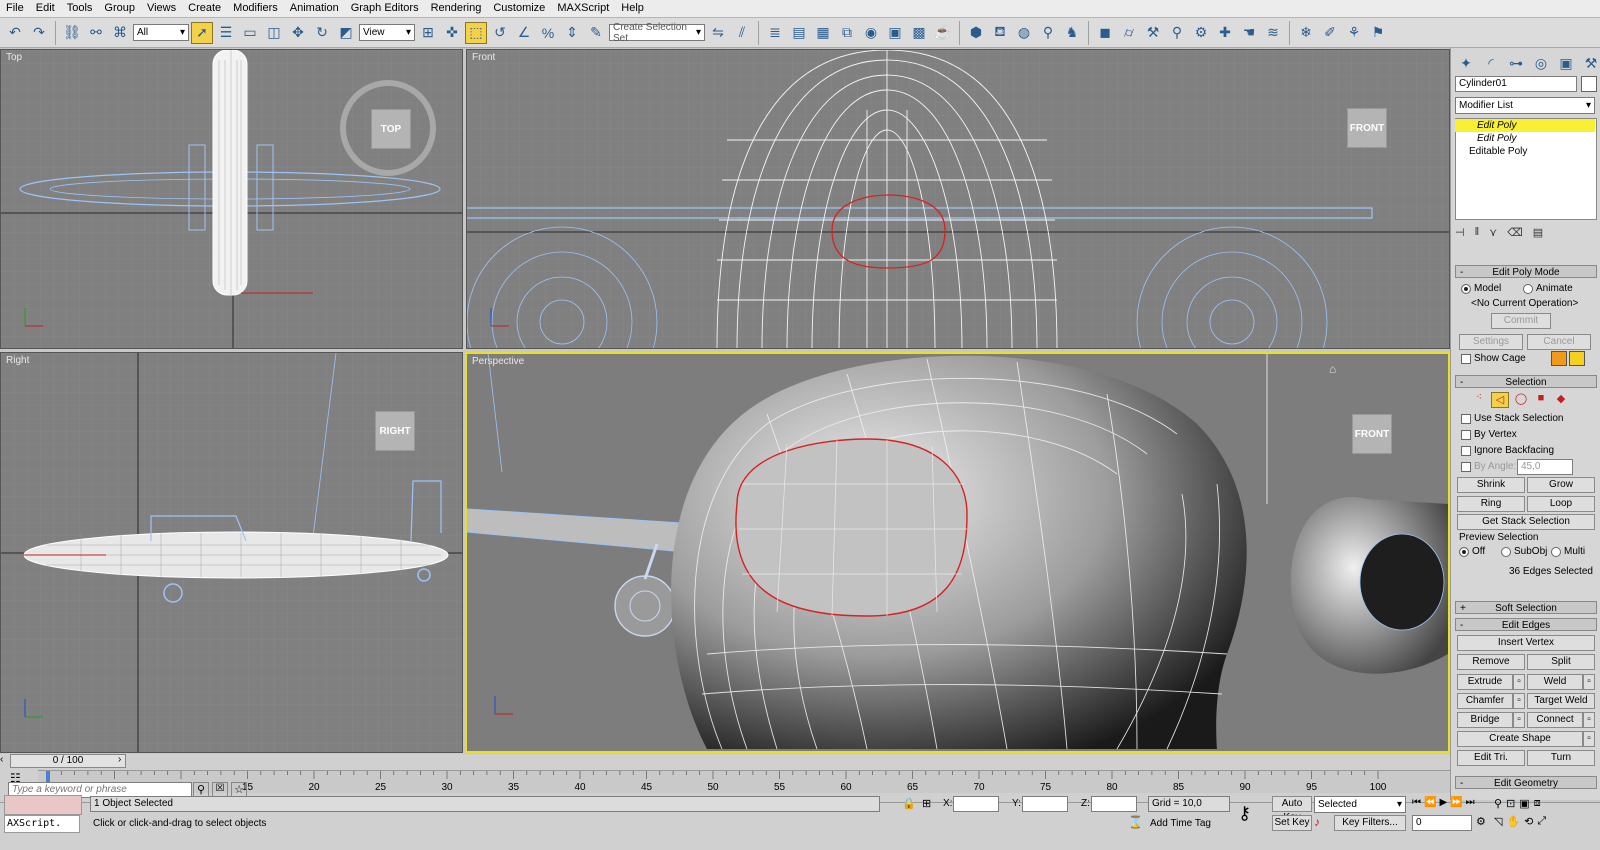 Image resolution: width=1600 pixels, height=850 pixels. I want to click on curve-editor-icon: ▦, so click(823, 33).